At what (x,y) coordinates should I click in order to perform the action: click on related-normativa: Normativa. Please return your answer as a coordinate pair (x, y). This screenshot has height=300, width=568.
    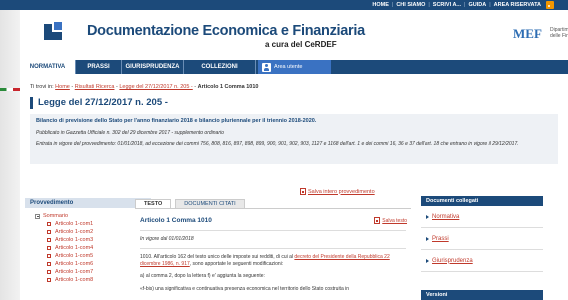
    Looking at the image, I should click on (482, 217).